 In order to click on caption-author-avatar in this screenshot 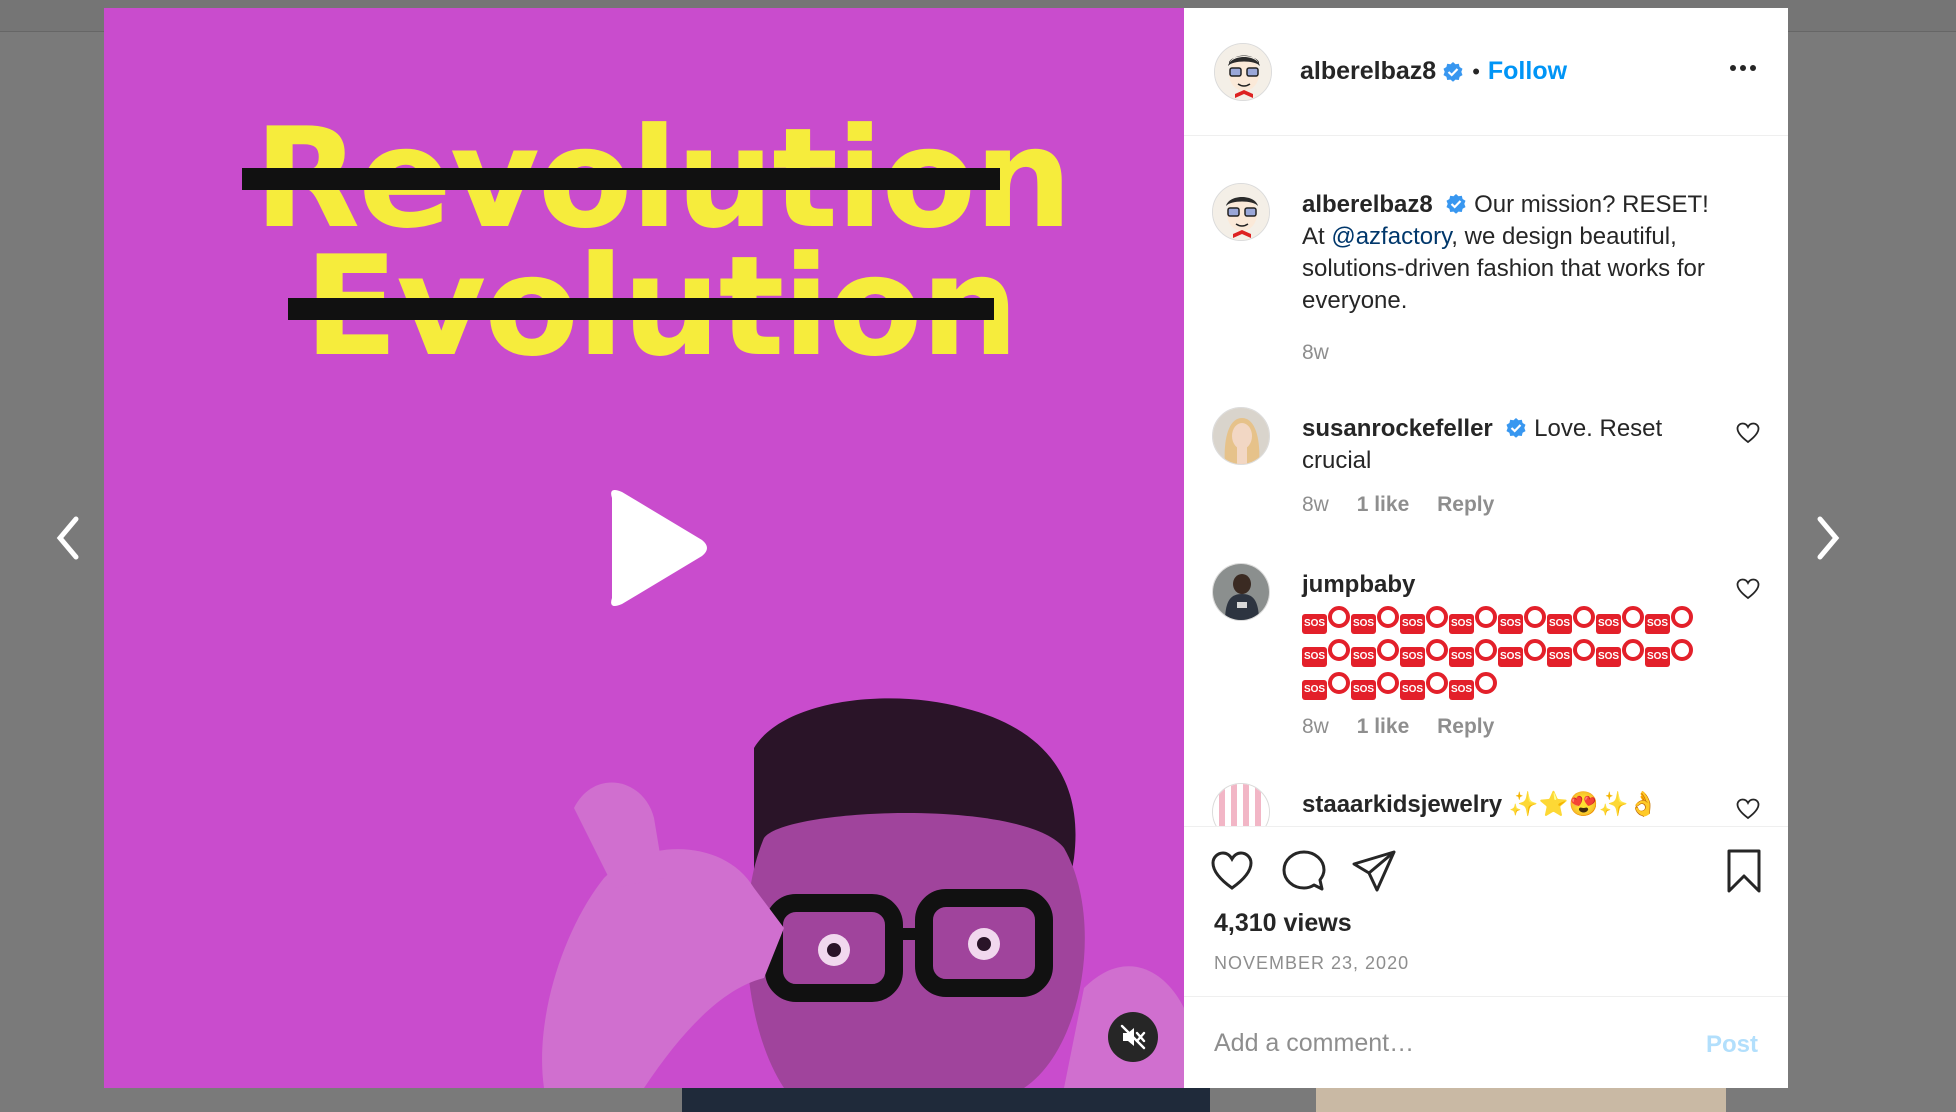, I will do `click(1241, 212)`.